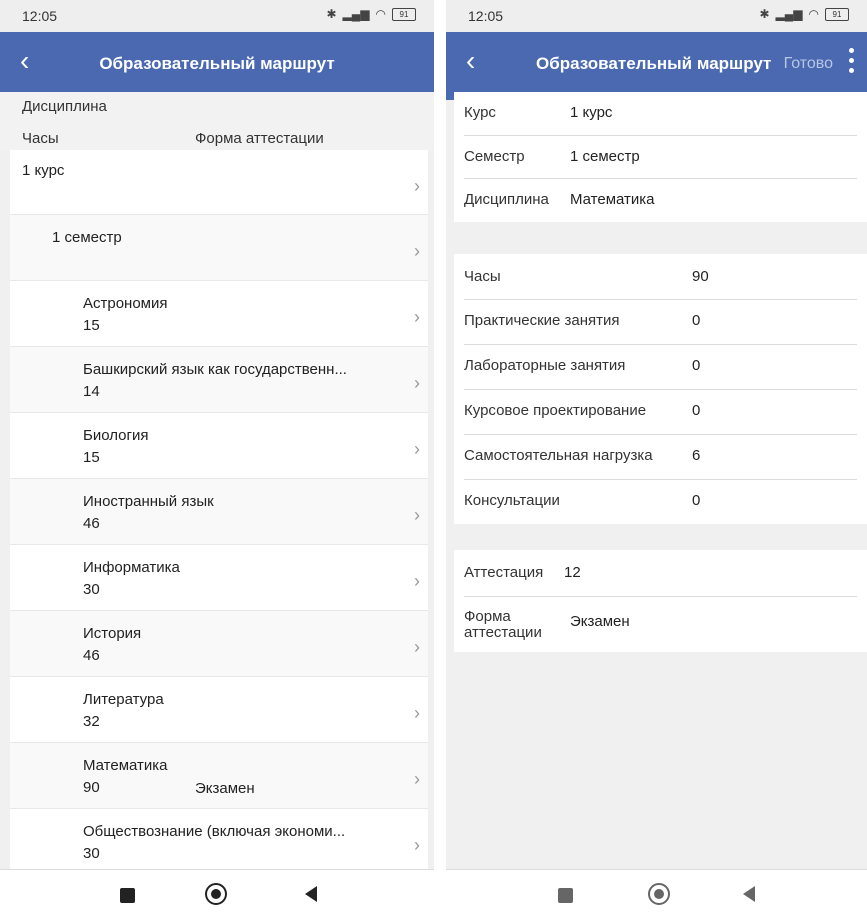 The image size is (867, 920). I want to click on field-label: Консультации, so click(512, 500).